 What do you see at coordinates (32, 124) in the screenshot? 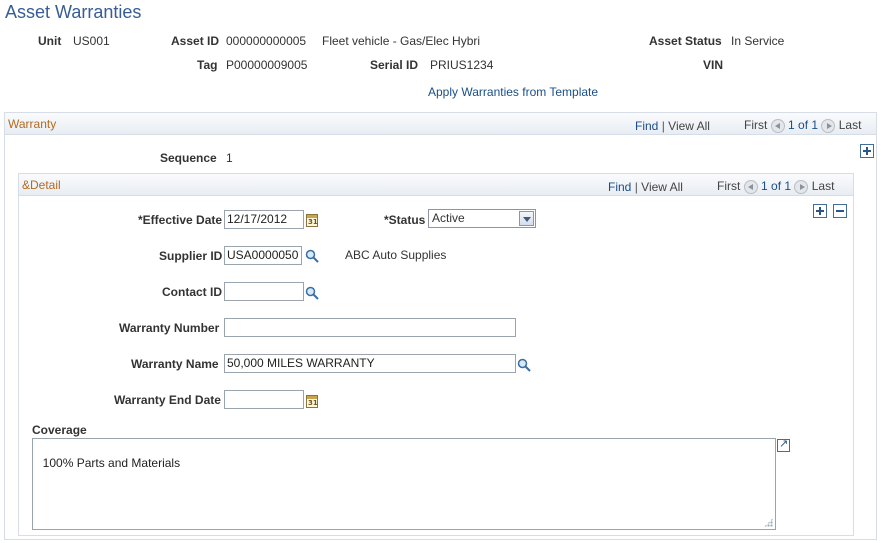
I see `warranty-group-title: Warranty` at bounding box center [32, 124].